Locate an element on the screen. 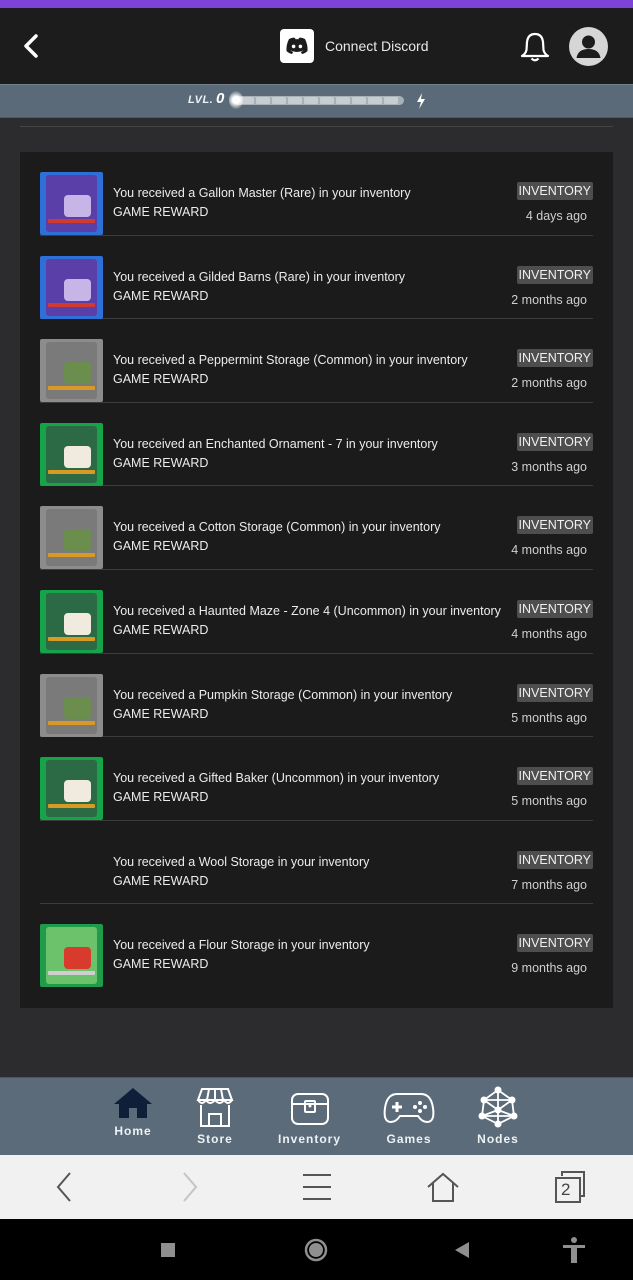  system-home-button is located at coordinates (316, 1250).